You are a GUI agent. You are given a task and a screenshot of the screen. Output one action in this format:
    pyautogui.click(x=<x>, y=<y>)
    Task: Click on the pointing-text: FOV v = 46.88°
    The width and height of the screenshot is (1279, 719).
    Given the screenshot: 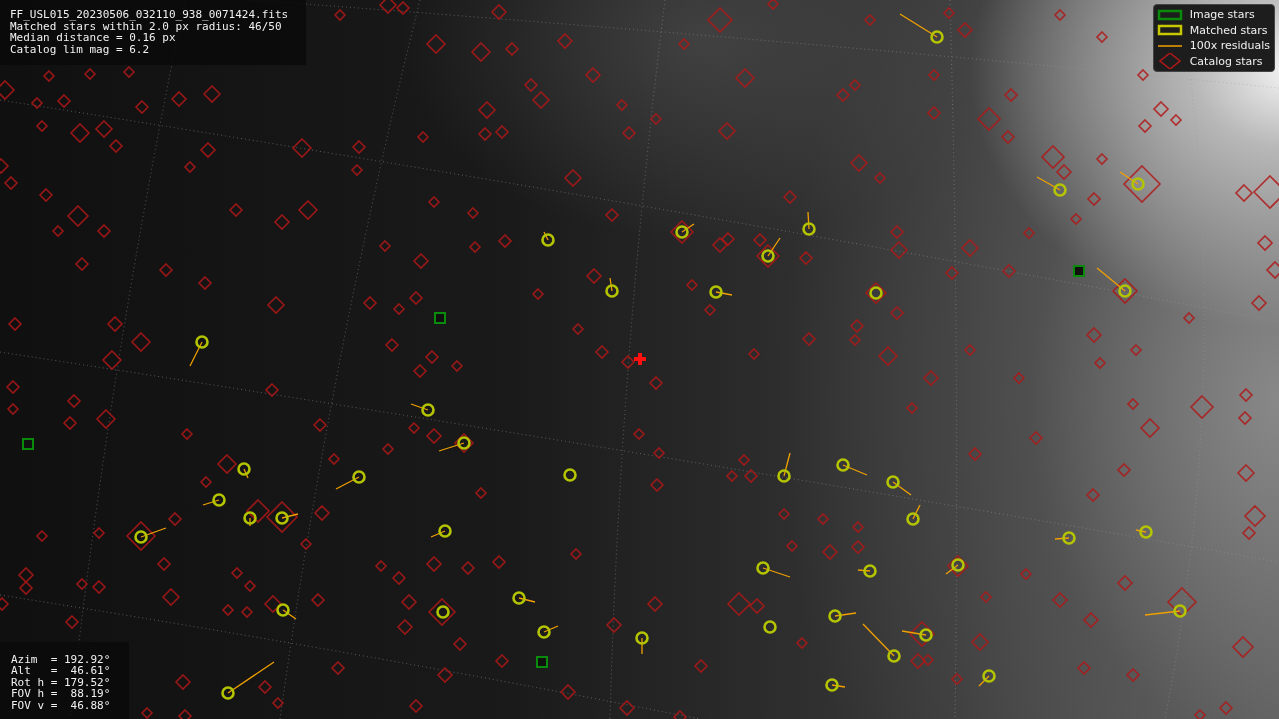 What is the action you would take?
    pyautogui.click(x=61, y=705)
    